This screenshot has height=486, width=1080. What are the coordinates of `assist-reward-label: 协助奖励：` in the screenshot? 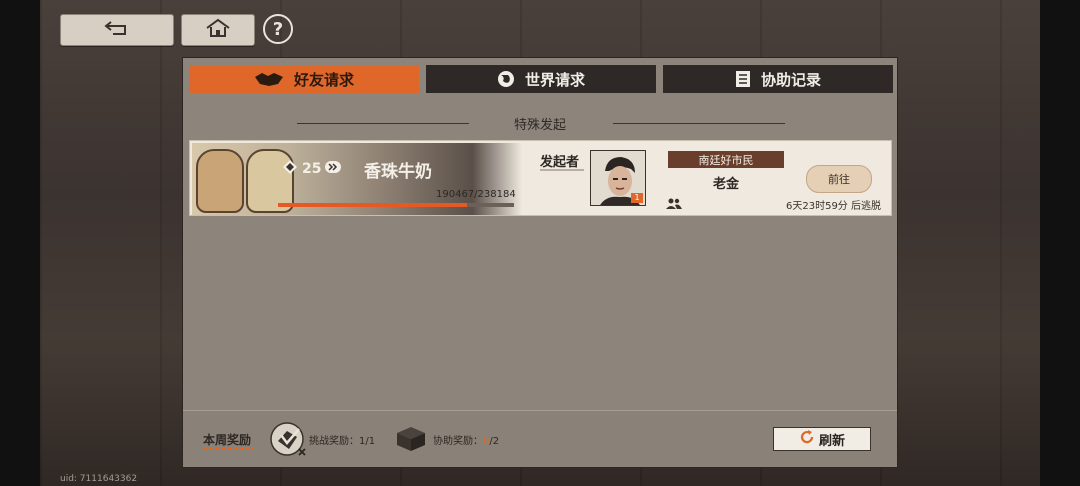 It's located at (458, 441).